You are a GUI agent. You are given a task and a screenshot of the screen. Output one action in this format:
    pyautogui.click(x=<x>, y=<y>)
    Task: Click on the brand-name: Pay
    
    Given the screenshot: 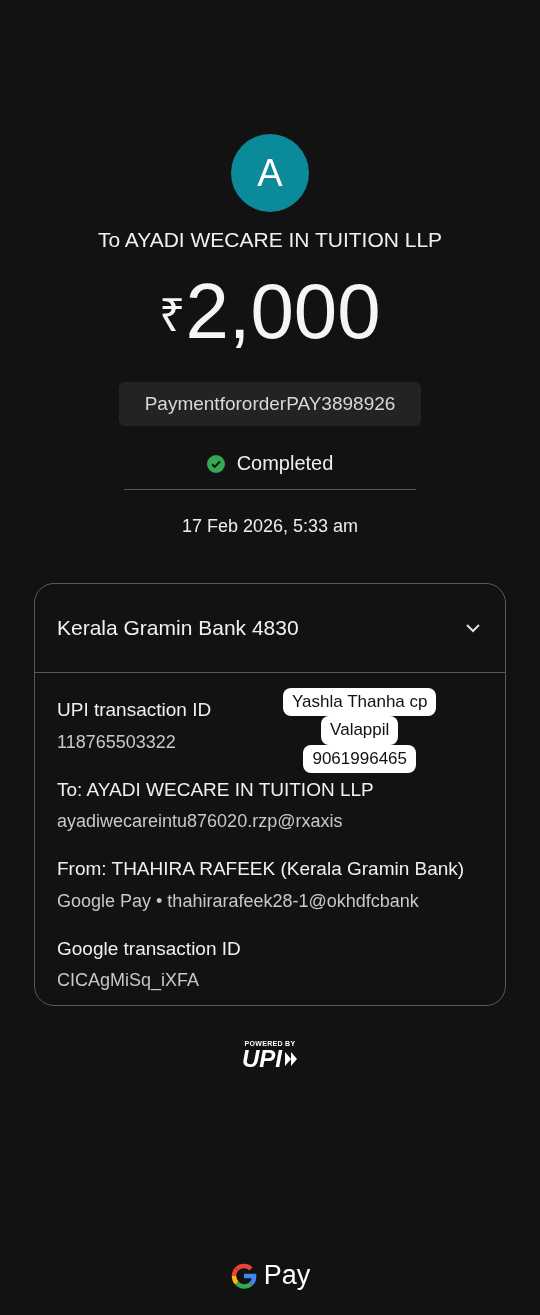 What is the action you would take?
    pyautogui.click(x=287, y=1275)
    